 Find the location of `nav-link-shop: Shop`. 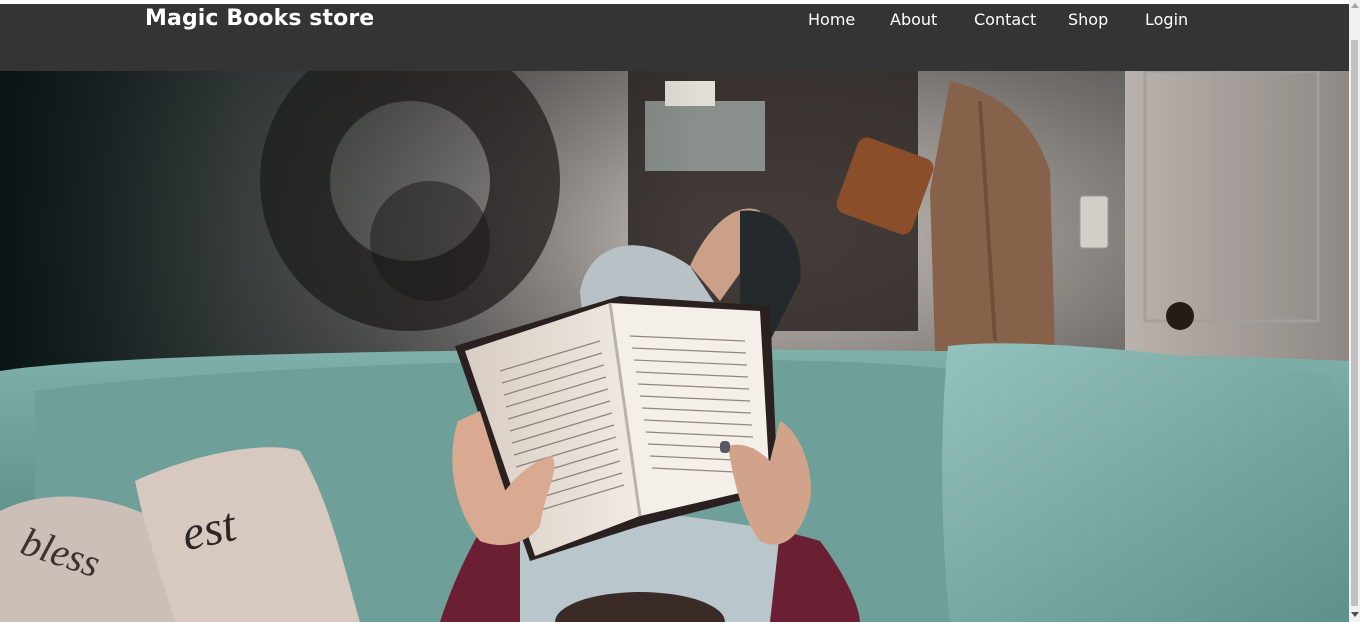

nav-link-shop: Shop is located at coordinates (1088, 19).